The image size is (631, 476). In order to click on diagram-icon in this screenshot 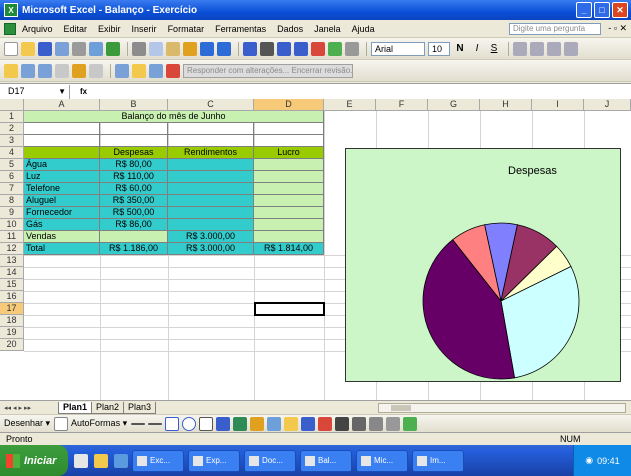, I will do `click(240, 423)`.